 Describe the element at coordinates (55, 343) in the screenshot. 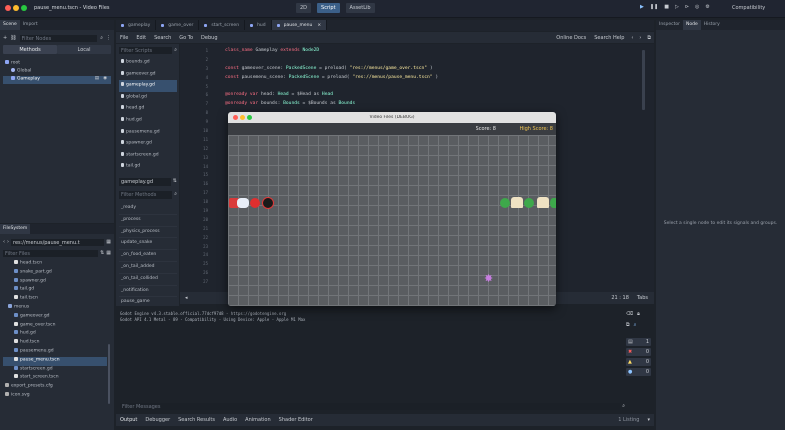

I see `file-item: hud.tscn` at that location.